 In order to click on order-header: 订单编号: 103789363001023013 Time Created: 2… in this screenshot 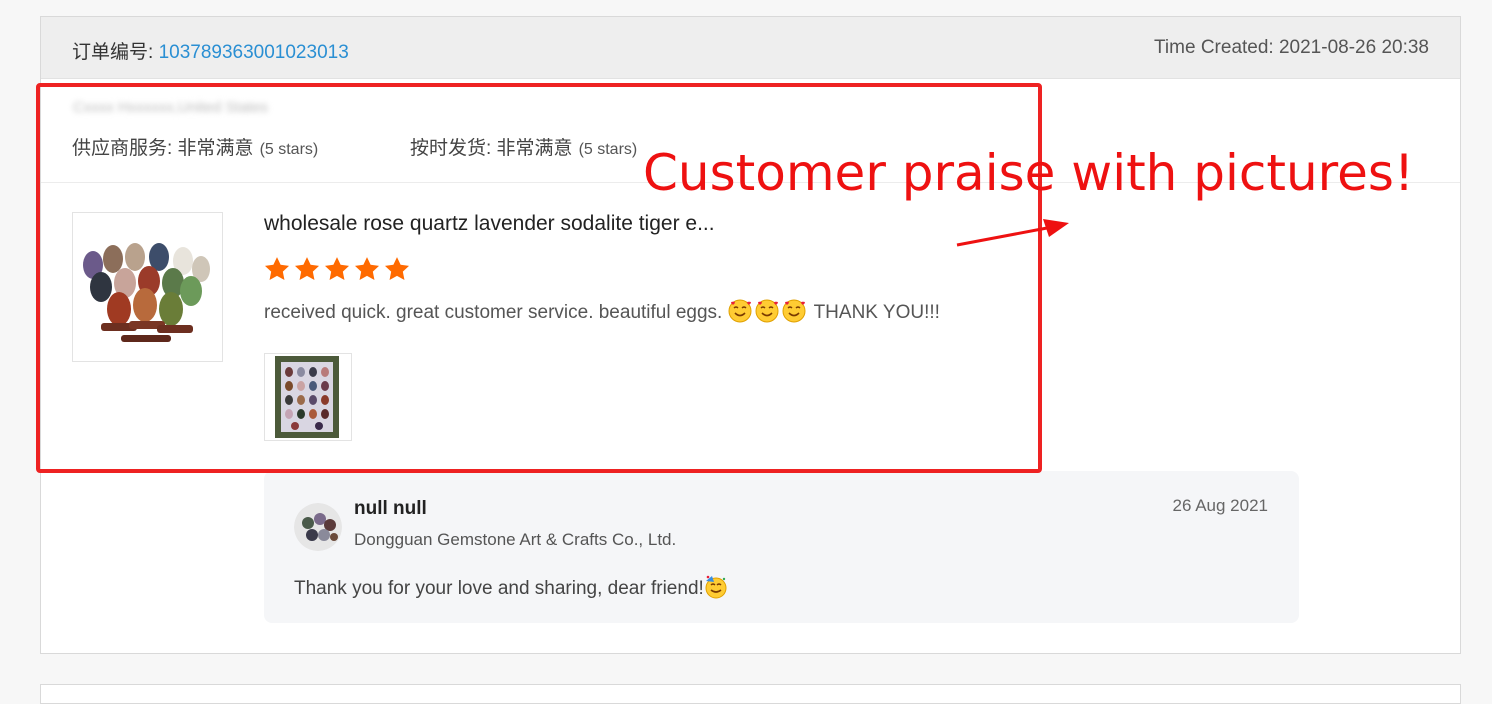, I will do `click(750, 48)`.